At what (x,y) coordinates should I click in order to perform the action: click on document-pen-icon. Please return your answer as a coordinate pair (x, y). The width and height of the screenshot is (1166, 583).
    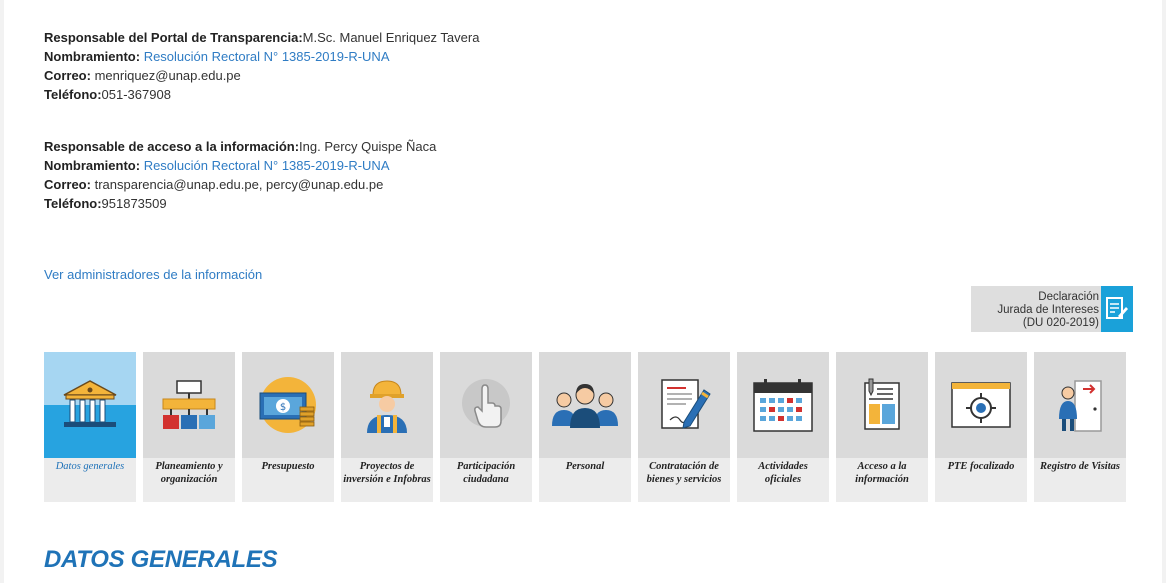
    Looking at the image, I should click on (1117, 309).